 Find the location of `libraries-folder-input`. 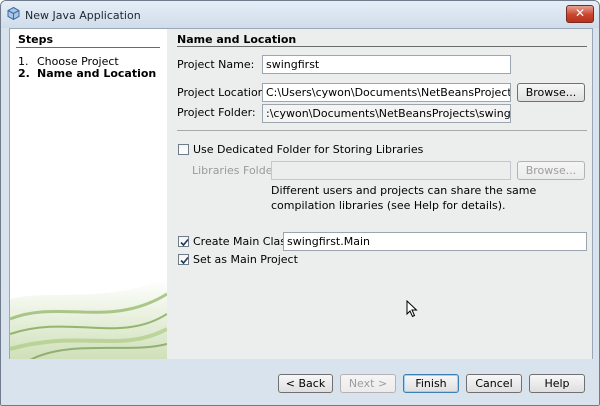

libraries-folder-input is located at coordinates (391, 170).